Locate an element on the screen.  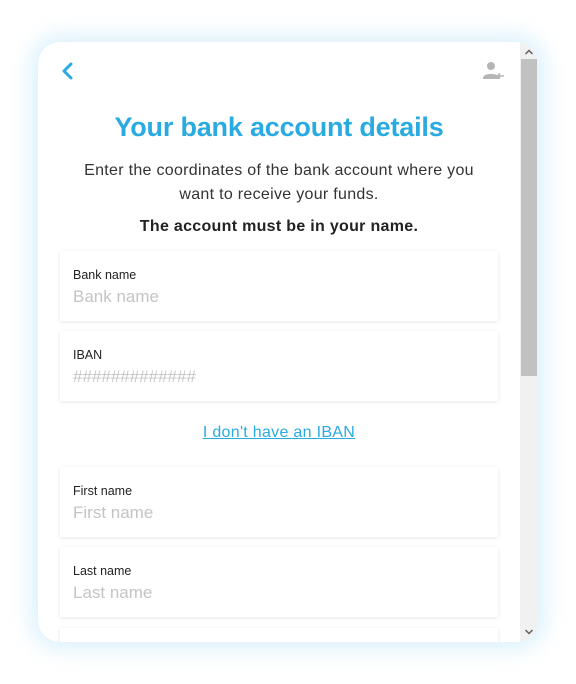
chevron-down-icon is located at coordinates (529, 632).